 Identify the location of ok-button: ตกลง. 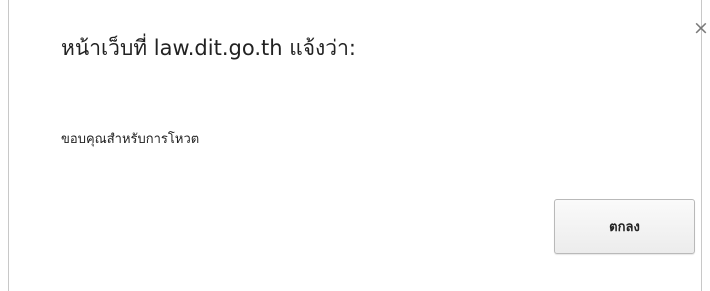
(624, 226).